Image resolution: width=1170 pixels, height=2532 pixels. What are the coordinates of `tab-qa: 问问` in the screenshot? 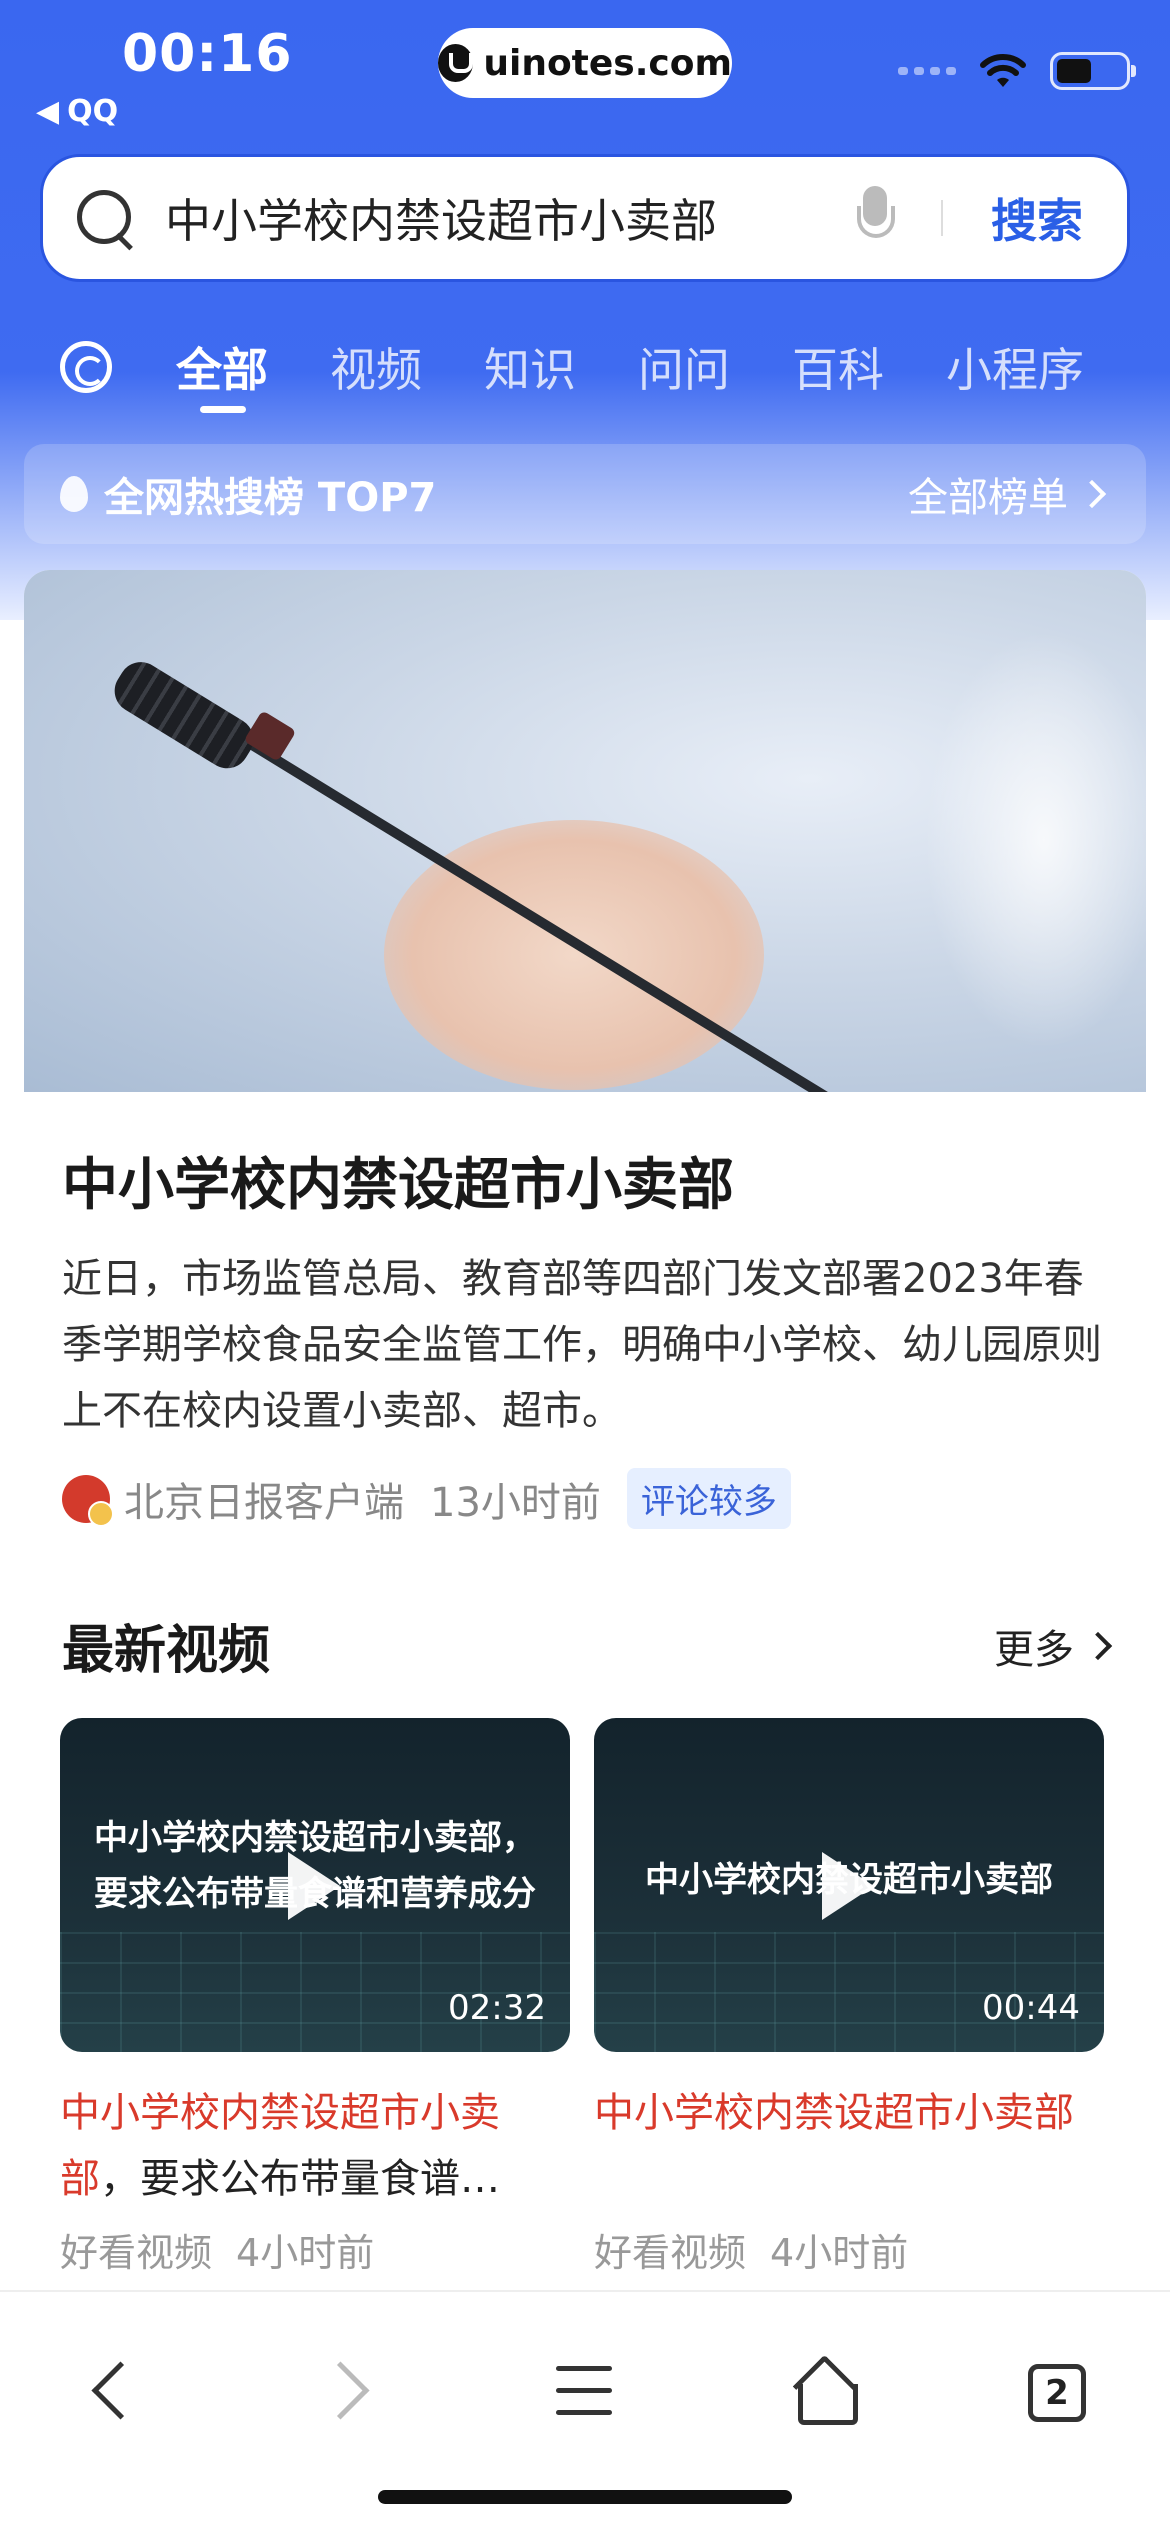 It's located at (684, 367).